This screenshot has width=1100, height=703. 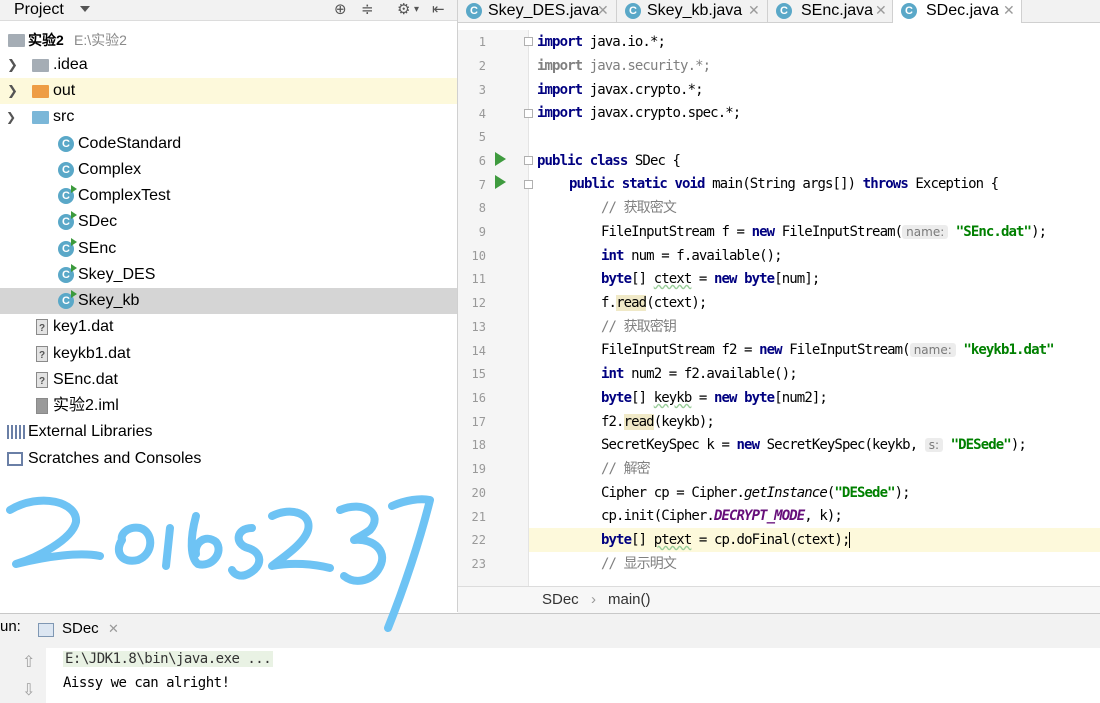 What do you see at coordinates (639, 208) in the screenshot?
I see `code-line: // 获取密文` at bounding box center [639, 208].